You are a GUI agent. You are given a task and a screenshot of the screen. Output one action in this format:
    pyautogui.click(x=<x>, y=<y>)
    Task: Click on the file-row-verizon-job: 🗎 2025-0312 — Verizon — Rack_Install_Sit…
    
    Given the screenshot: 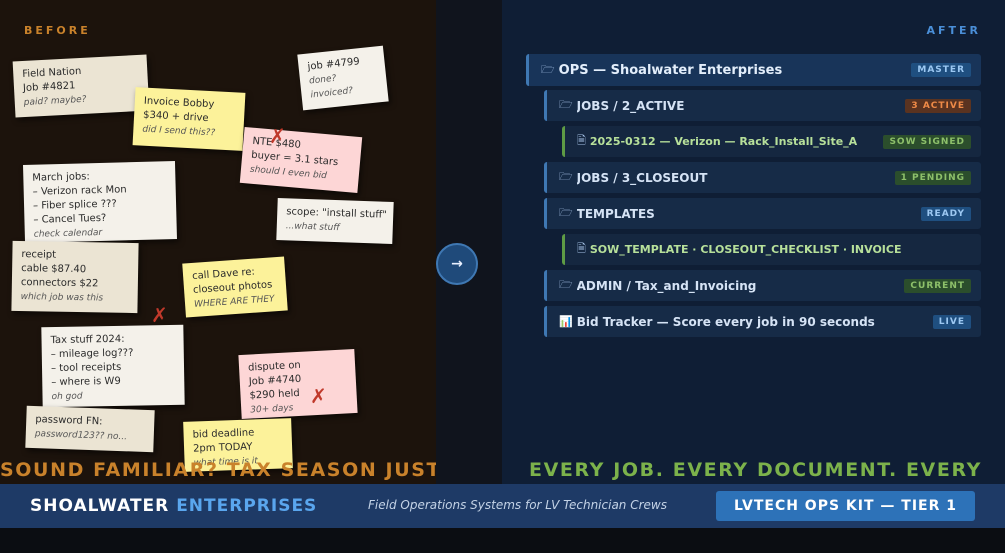 What is the action you would take?
    pyautogui.click(x=771, y=141)
    